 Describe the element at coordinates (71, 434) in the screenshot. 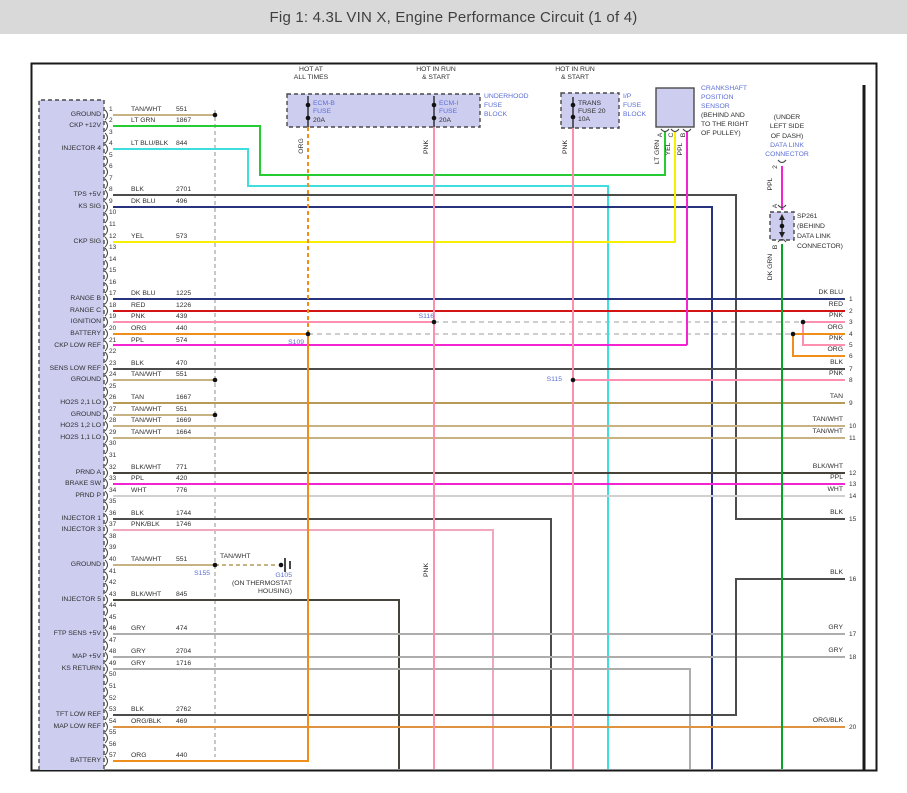

I see `connector-block` at that location.